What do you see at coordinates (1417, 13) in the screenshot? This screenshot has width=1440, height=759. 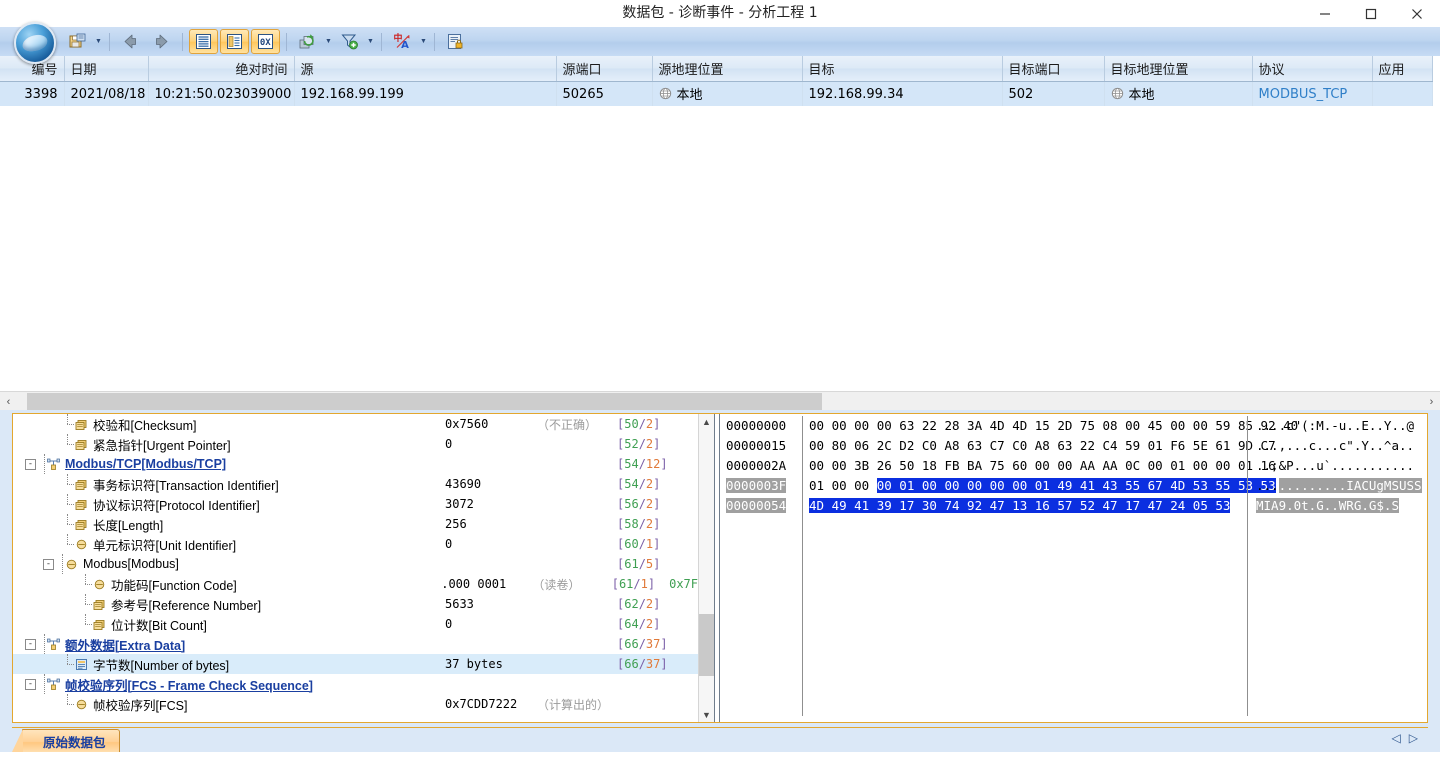 I see `close-button` at bounding box center [1417, 13].